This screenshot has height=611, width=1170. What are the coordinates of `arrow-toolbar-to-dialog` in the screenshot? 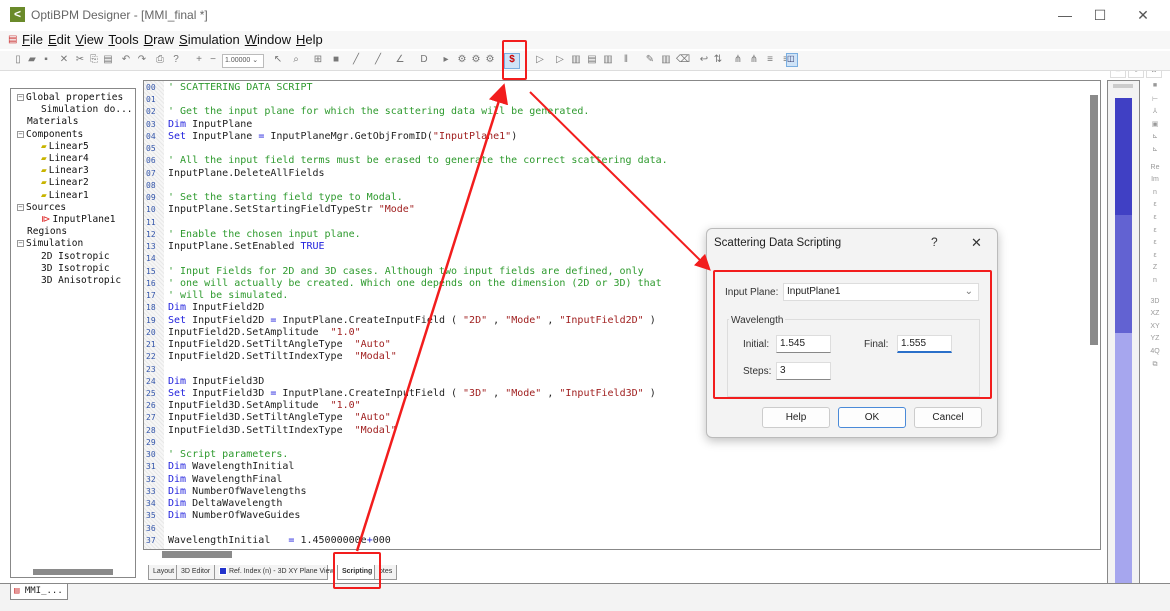 It's located at (620, 181).